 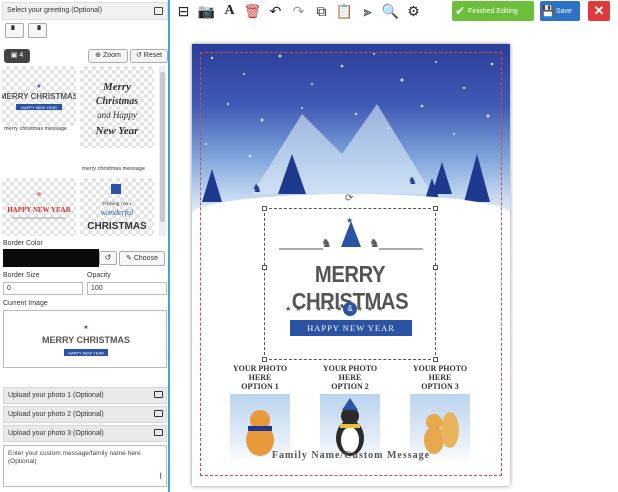 I want to click on zoom-tool-button: 🔍, so click(x=390, y=11).